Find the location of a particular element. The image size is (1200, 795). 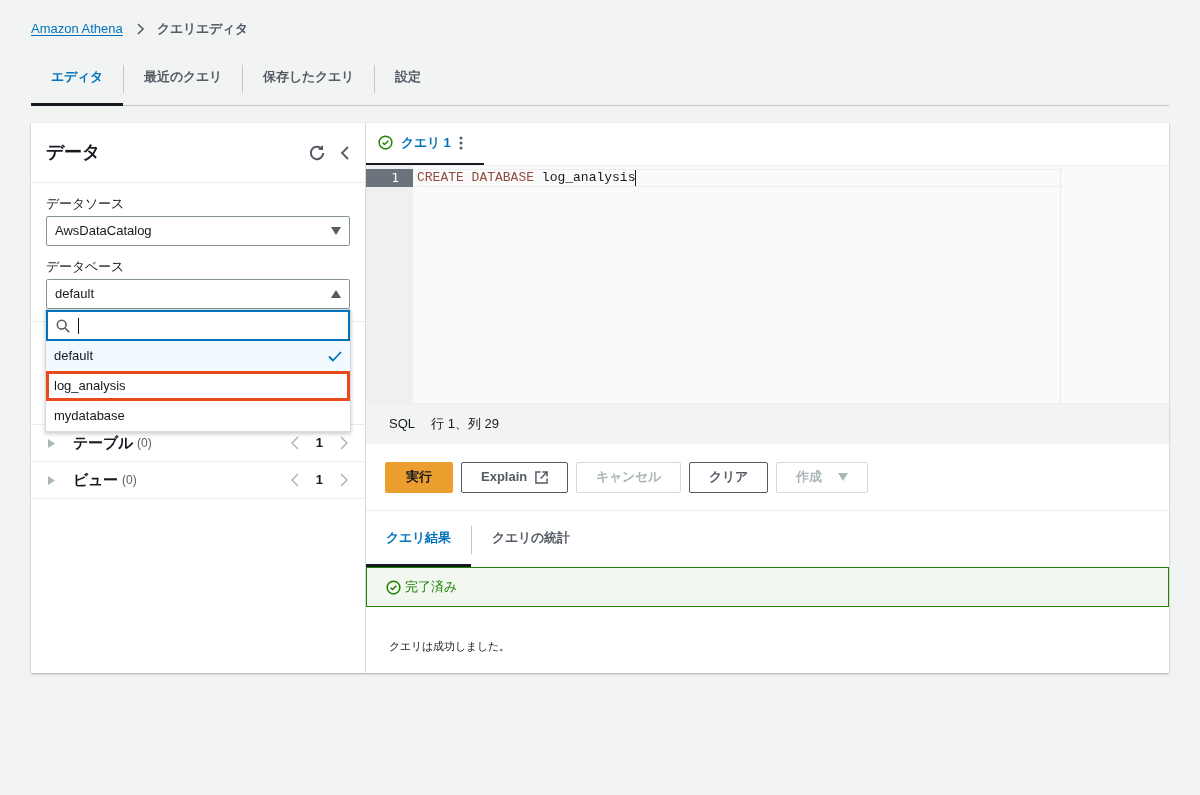

code-line: CREATE DATABASE log_analysis is located at coordinates (527, 178).